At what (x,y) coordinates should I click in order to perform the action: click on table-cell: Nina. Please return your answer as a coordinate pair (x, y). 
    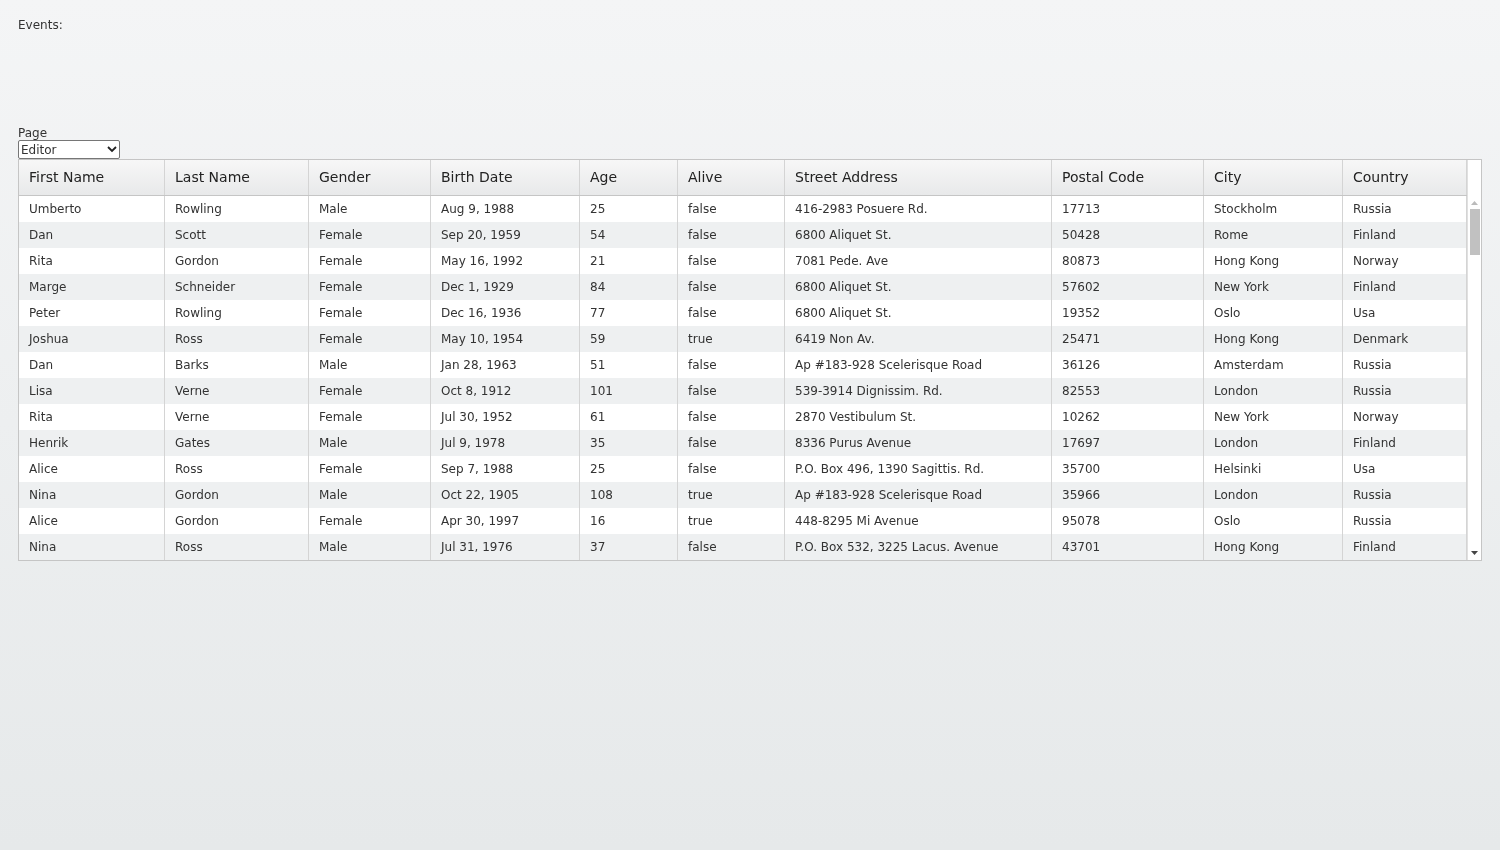
    Looking at the image, I should click on (92, 547).